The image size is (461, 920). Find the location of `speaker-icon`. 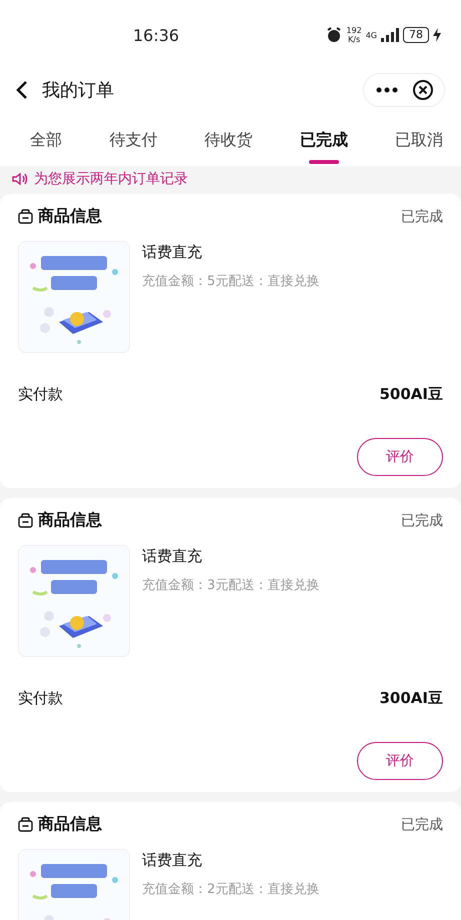

speaker-icon is located at coordinates (20, 179).